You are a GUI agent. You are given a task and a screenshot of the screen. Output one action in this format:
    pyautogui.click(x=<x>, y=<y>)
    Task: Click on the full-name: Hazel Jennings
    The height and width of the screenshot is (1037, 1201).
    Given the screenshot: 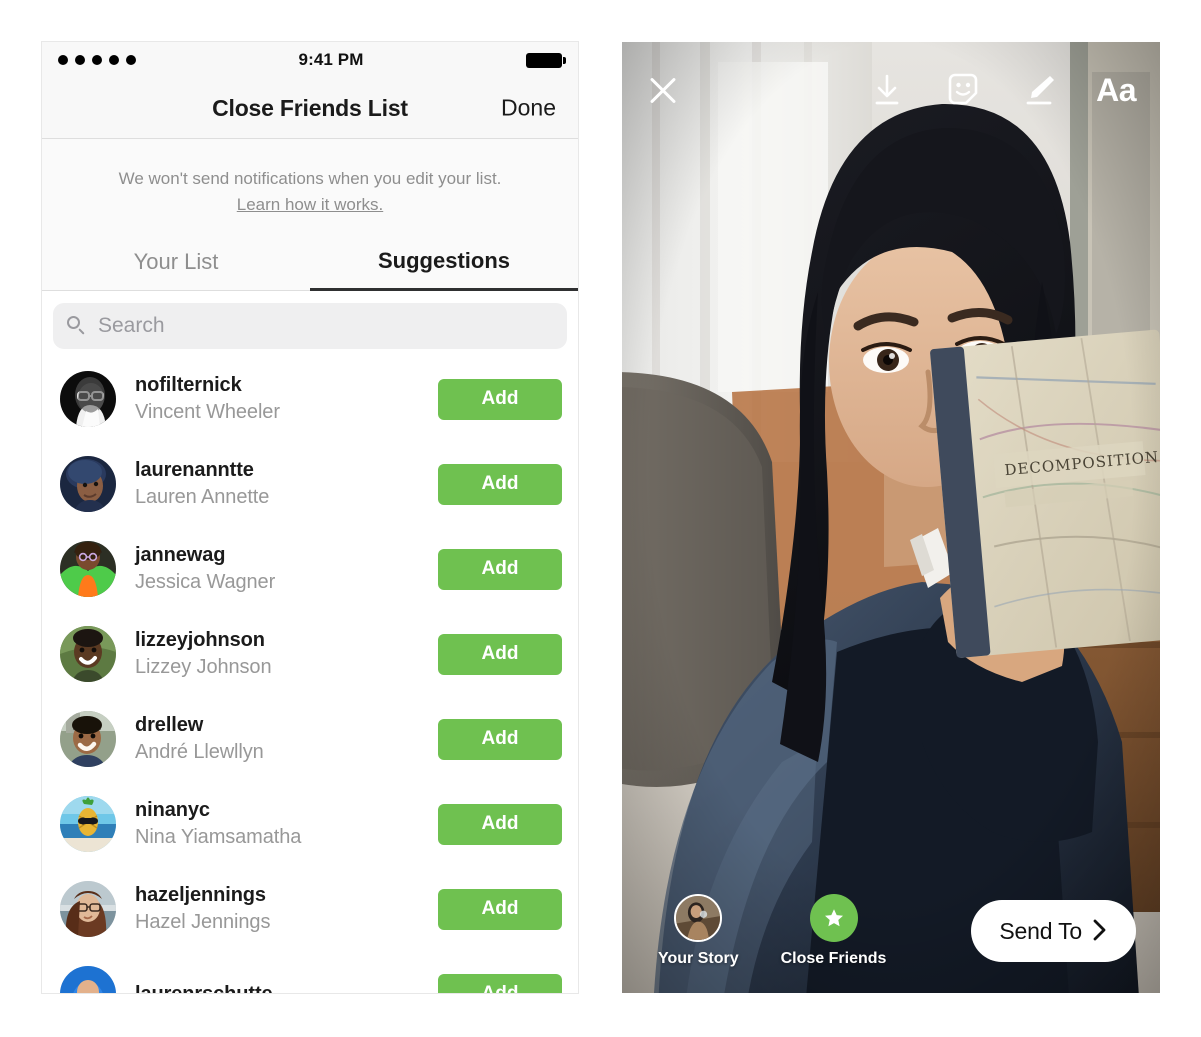 What is the action you would take?
    pyautogui.click(x=203, y=922)
    